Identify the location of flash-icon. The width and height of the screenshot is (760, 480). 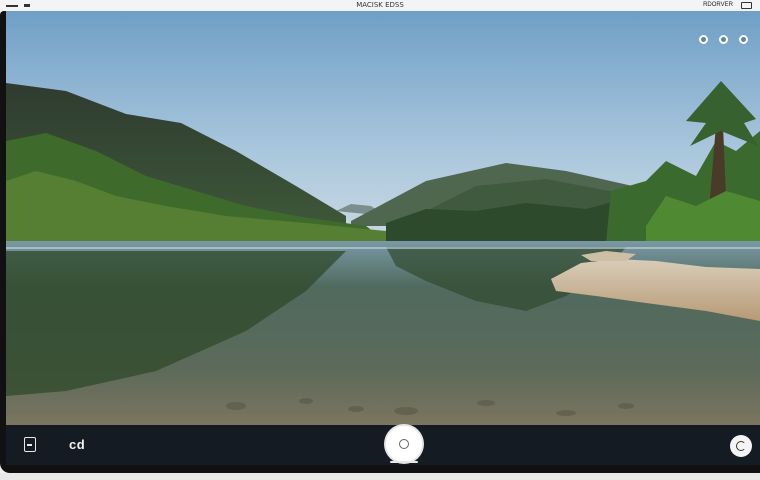
(703, 39).